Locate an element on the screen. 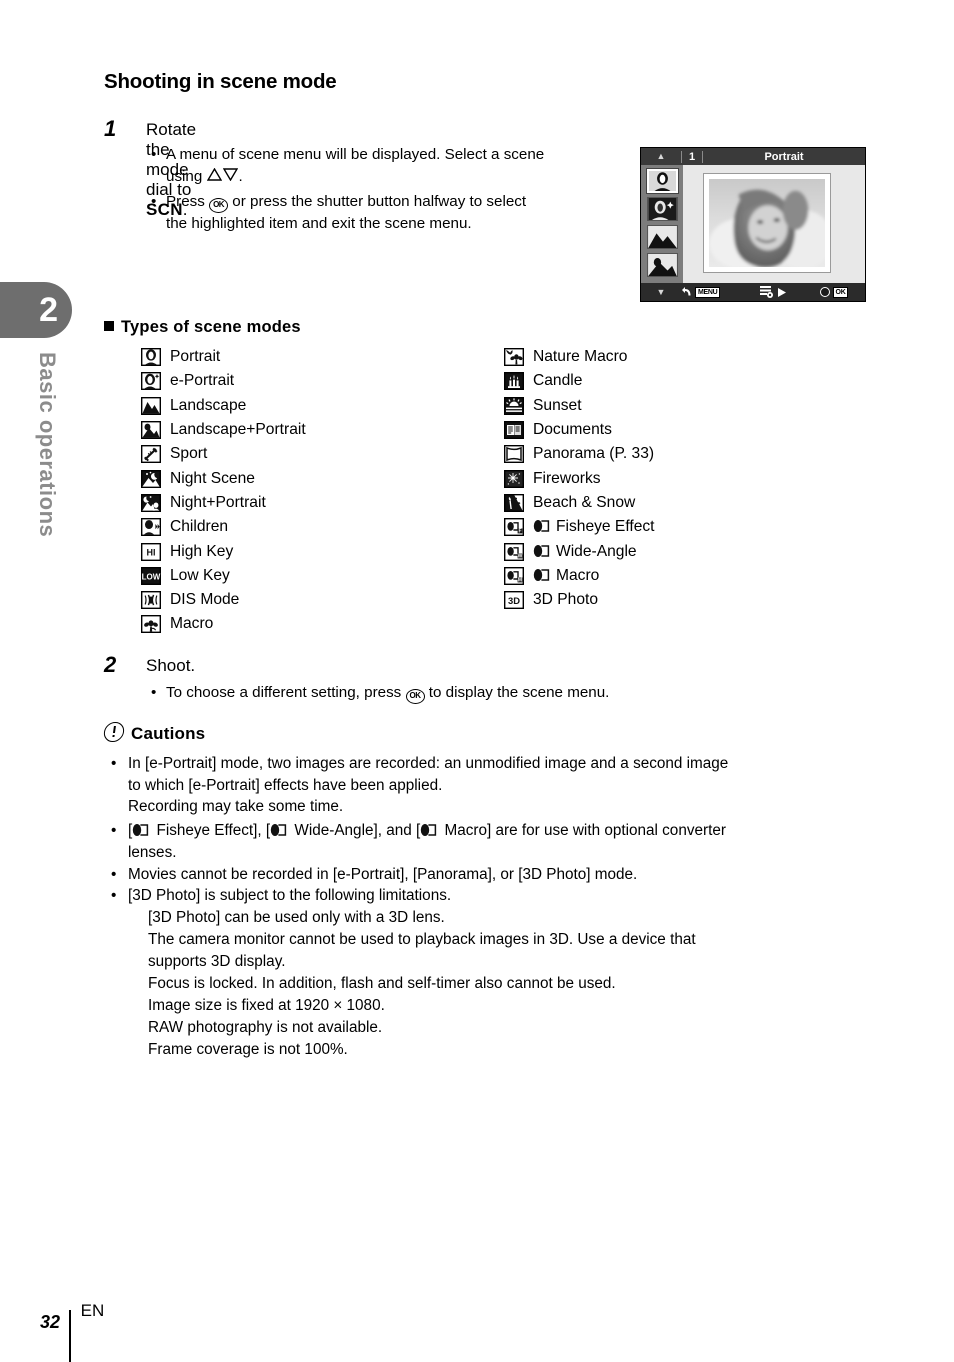  portrait-icon is located at coordinates (151, 357).